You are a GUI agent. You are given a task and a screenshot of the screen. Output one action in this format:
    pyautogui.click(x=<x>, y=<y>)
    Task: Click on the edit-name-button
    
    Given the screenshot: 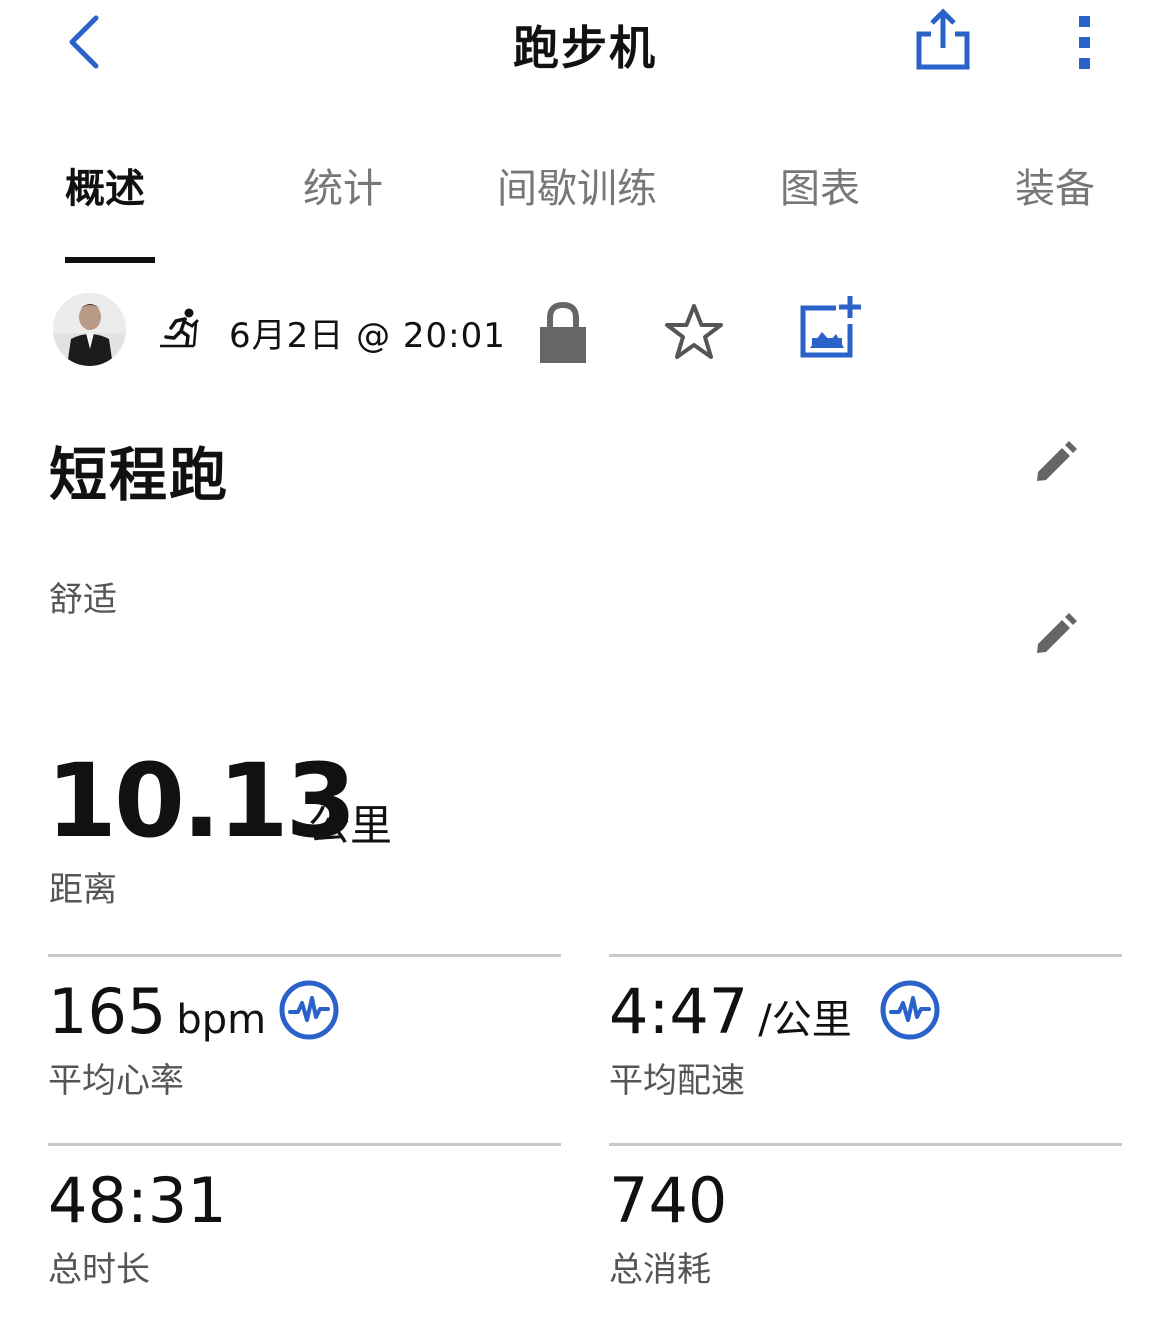 What is the action you would take?
    pyautogui.click(x=1055, y=461)
    